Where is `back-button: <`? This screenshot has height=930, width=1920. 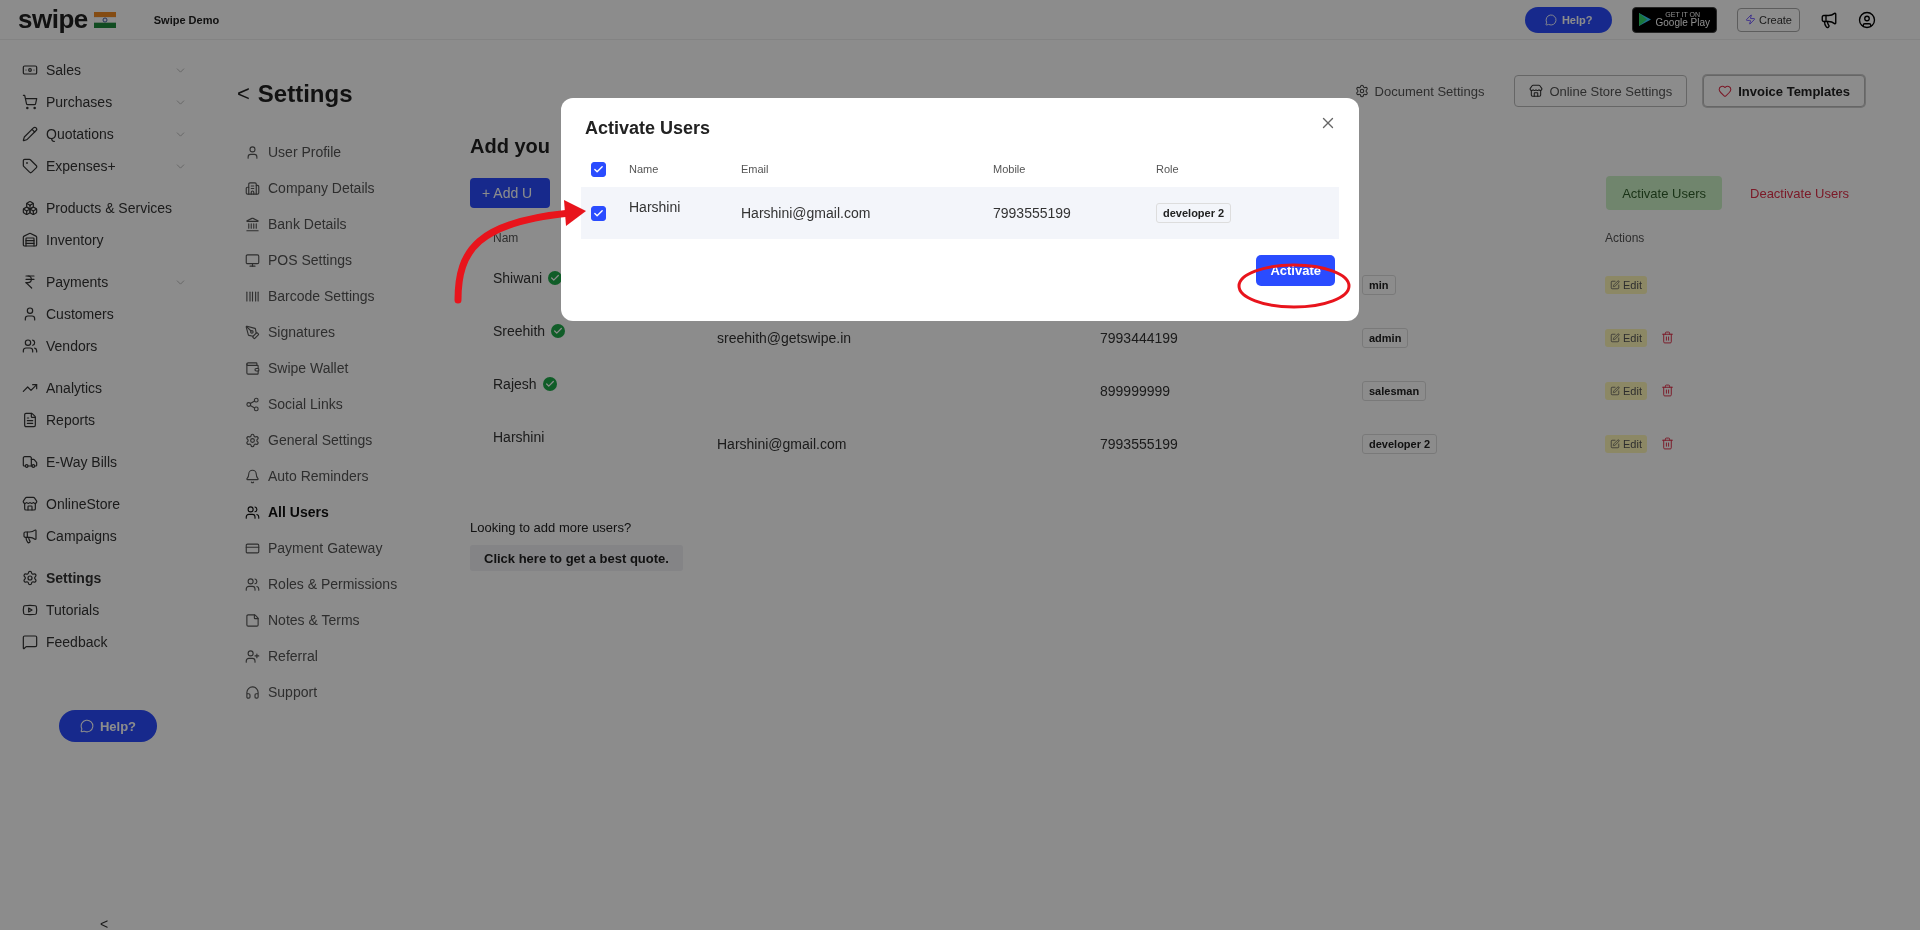 back-button: < is located at coordinates (243, 94).